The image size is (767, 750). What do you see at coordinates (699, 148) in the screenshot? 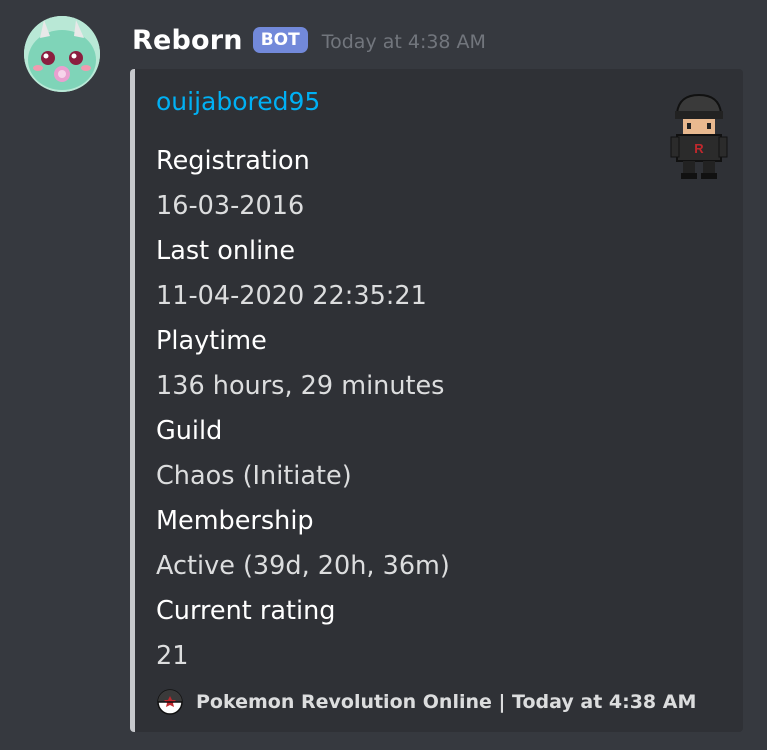
I see `svg-text: R` at bounding box center [699, 148].